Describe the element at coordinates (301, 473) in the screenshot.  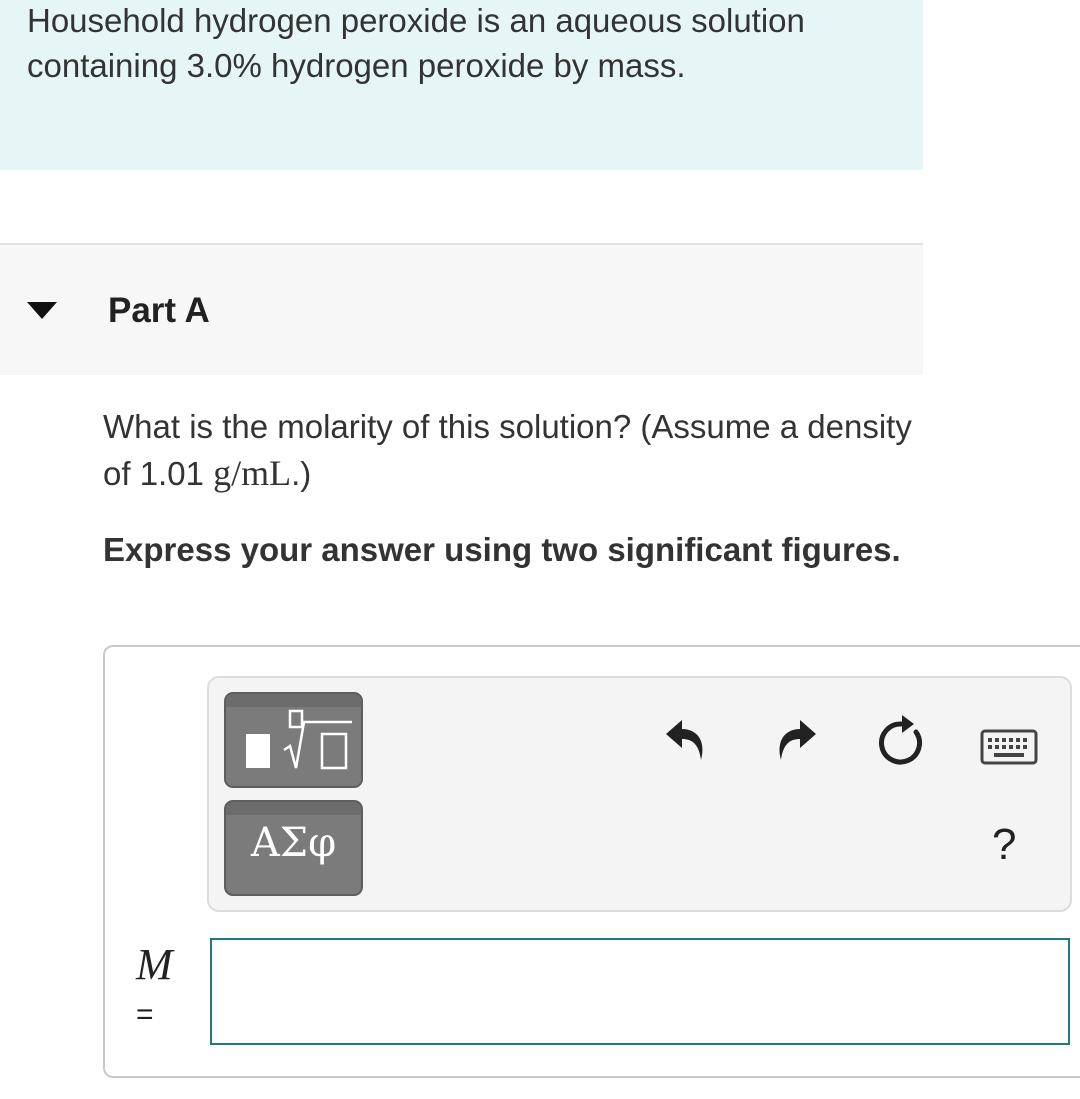
I see `question-text-after: .)` at that location.